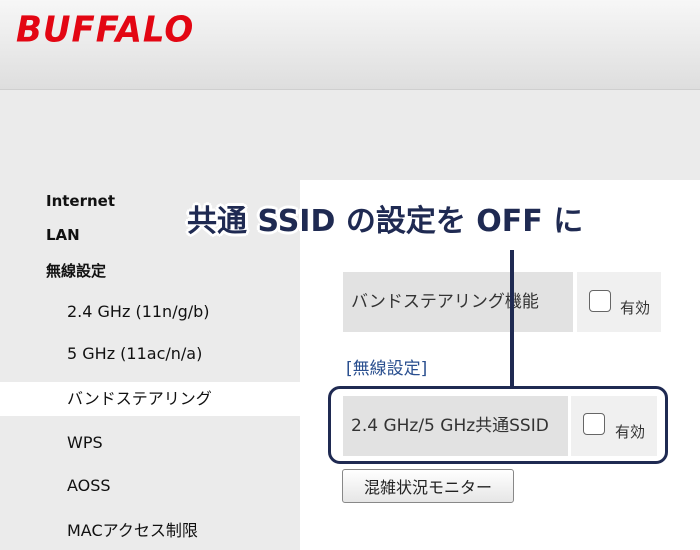 The height and width of the screenshot is (550, 700). Describe the element at coordinates (635, 308) in the screenshot. I see `band-steering-enable-label: 有効` at that location.